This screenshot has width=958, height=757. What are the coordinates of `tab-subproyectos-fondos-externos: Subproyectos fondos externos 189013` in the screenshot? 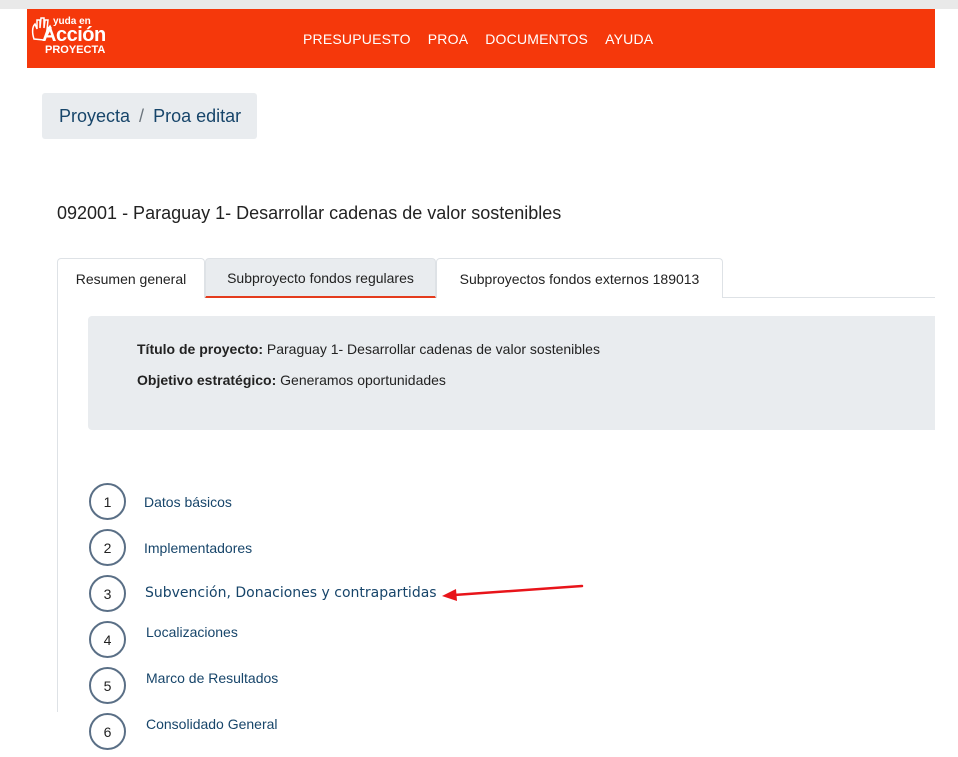 It's located at (579, 278).